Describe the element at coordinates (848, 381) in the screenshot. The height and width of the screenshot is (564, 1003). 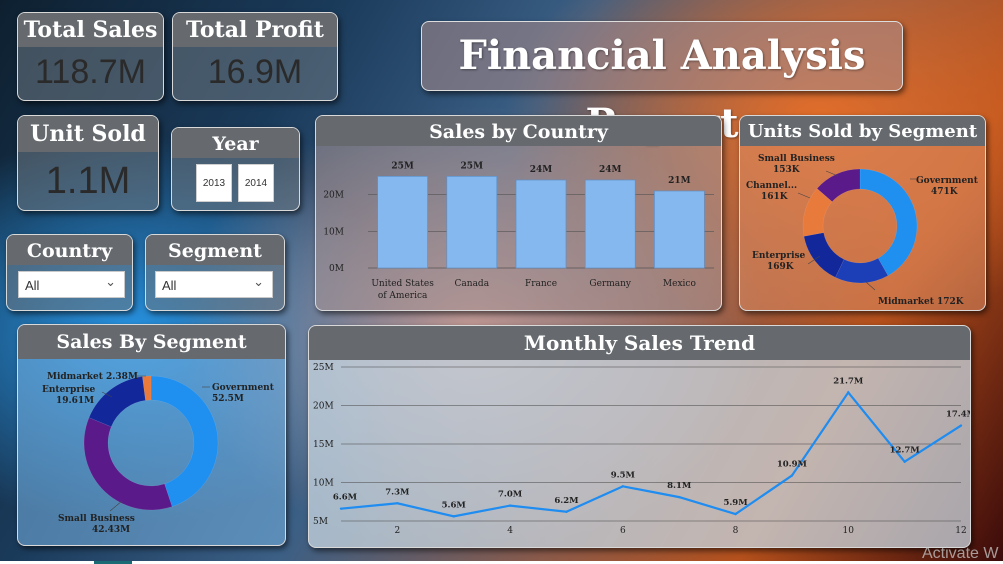
I see `point-data-label: 21.7M` at that location.